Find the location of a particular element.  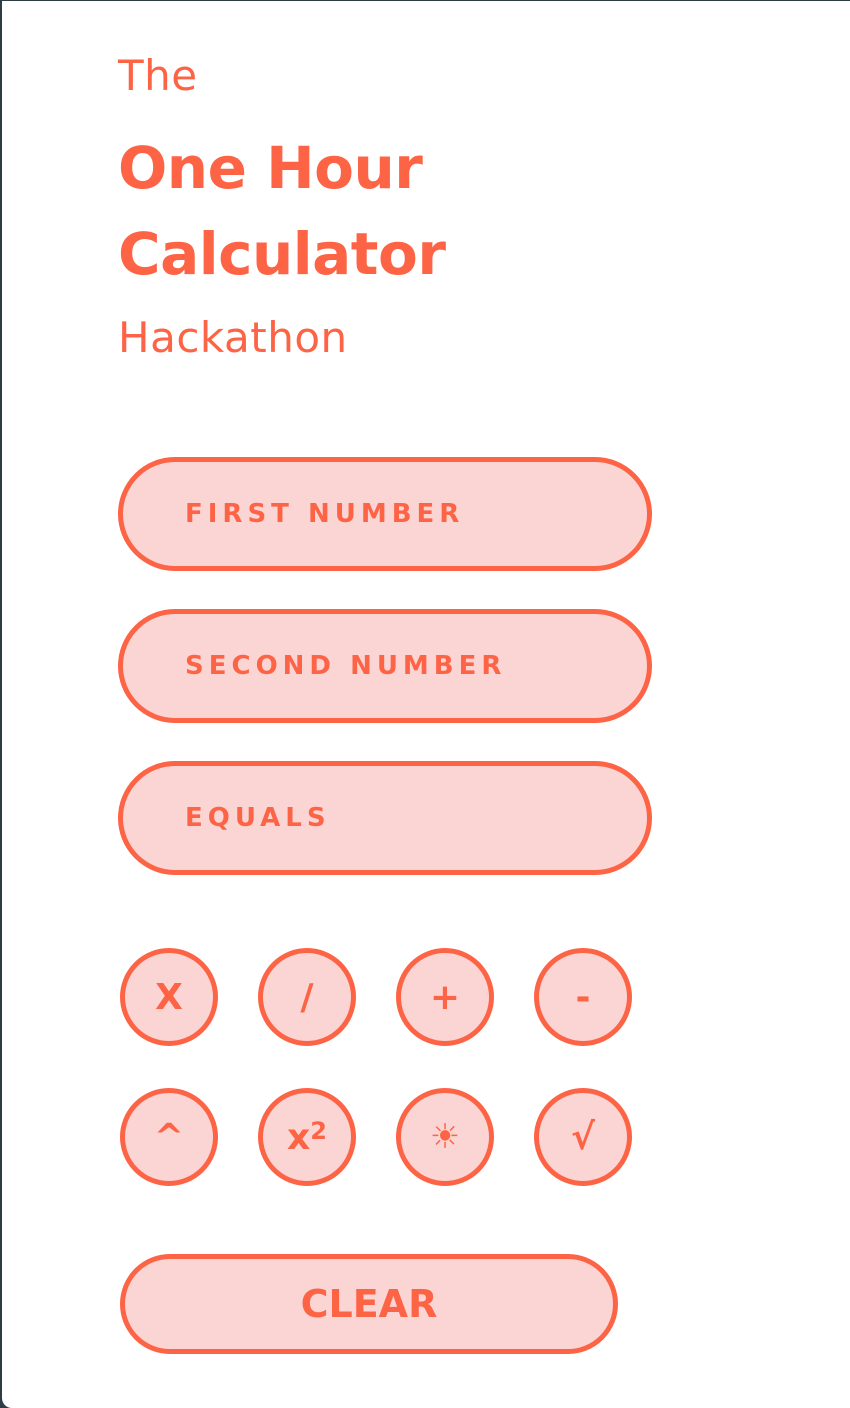

sqrt-button: √ is located at coordinates (583, 1137).